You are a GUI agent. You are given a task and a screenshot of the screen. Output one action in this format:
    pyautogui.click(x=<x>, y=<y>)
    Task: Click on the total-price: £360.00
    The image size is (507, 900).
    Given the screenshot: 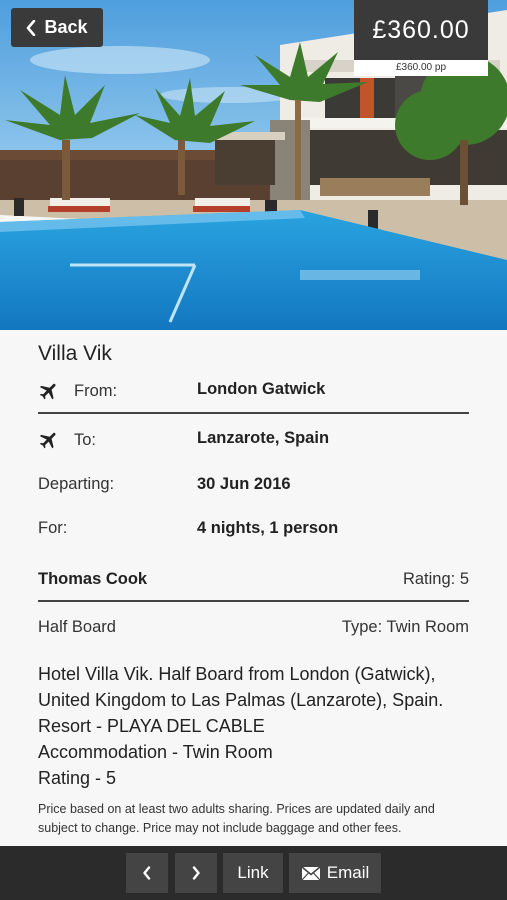 What is the action you would take?
    pyautogui.click(x=421, y=30)
    